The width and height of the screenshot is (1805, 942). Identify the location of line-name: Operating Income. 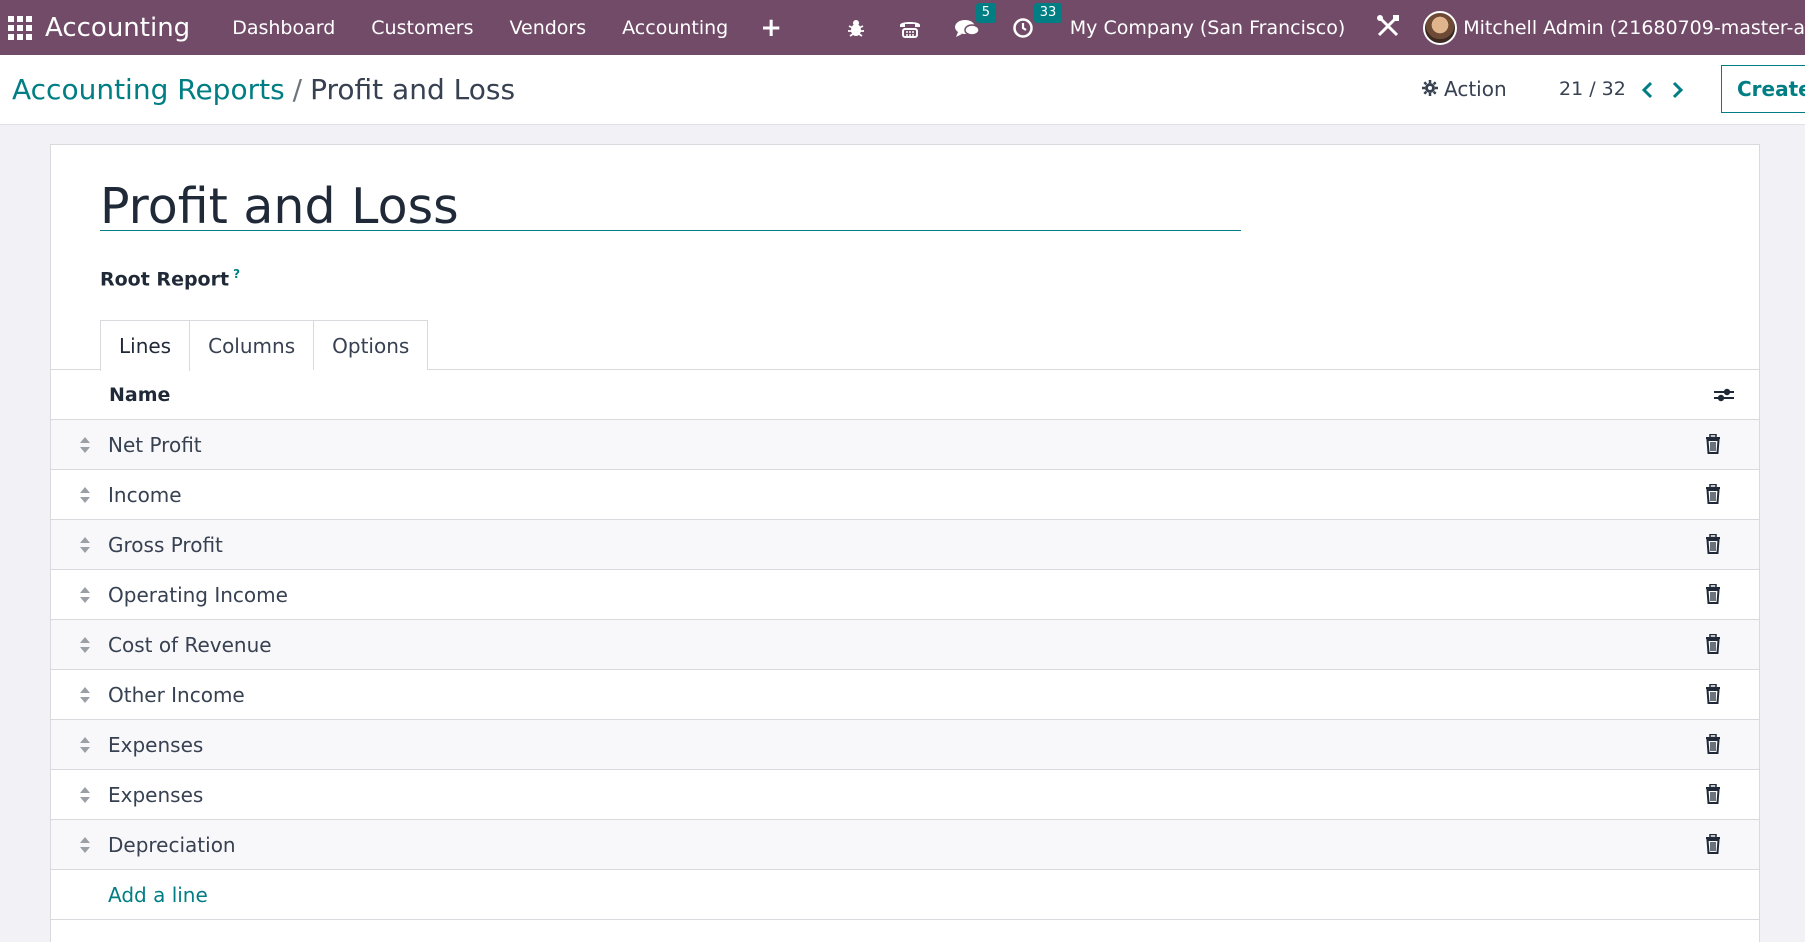
(198, 595).